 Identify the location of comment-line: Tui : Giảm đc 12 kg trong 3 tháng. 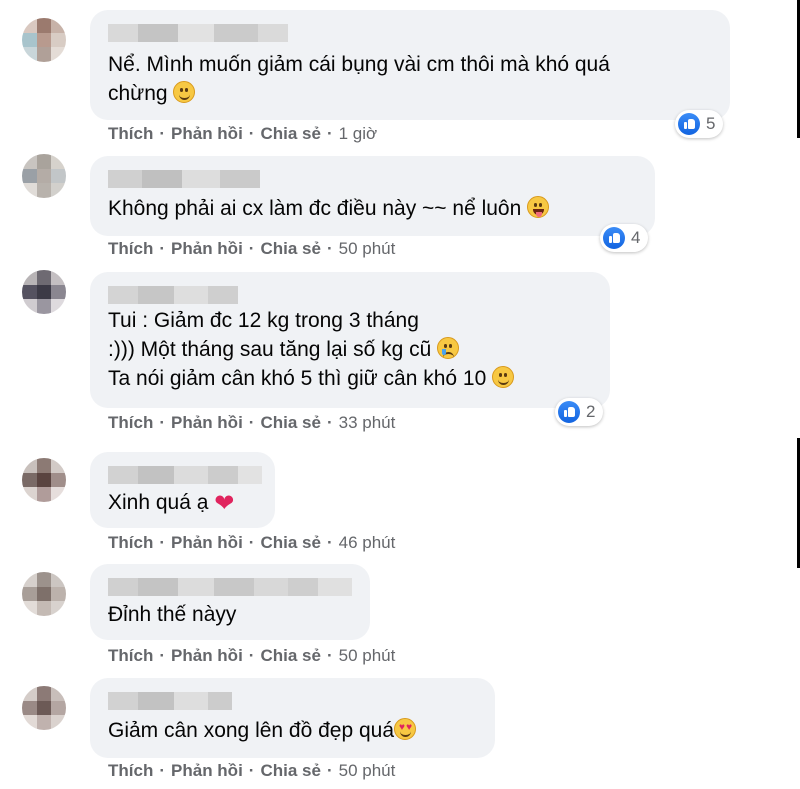
(263, 320).